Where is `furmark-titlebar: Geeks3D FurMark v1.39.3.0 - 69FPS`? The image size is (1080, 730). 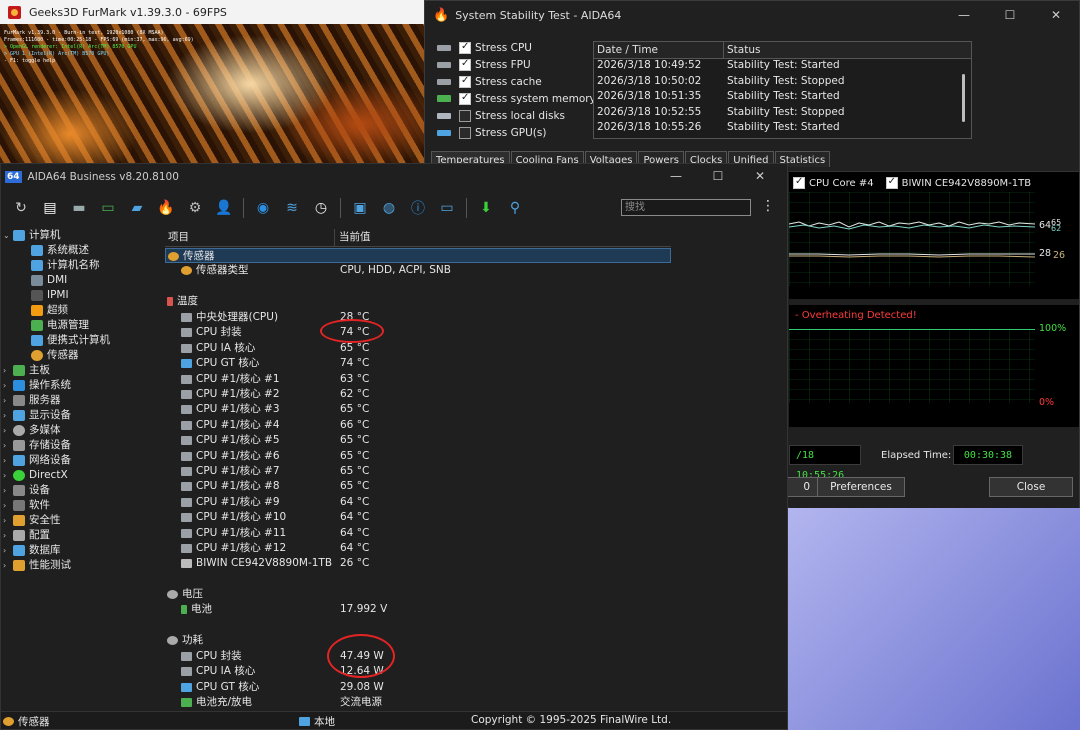 furmark-titlebar: Geeks3D FurMark v1.39.3.0 - 69FPS is located at coordinates (213, 12).